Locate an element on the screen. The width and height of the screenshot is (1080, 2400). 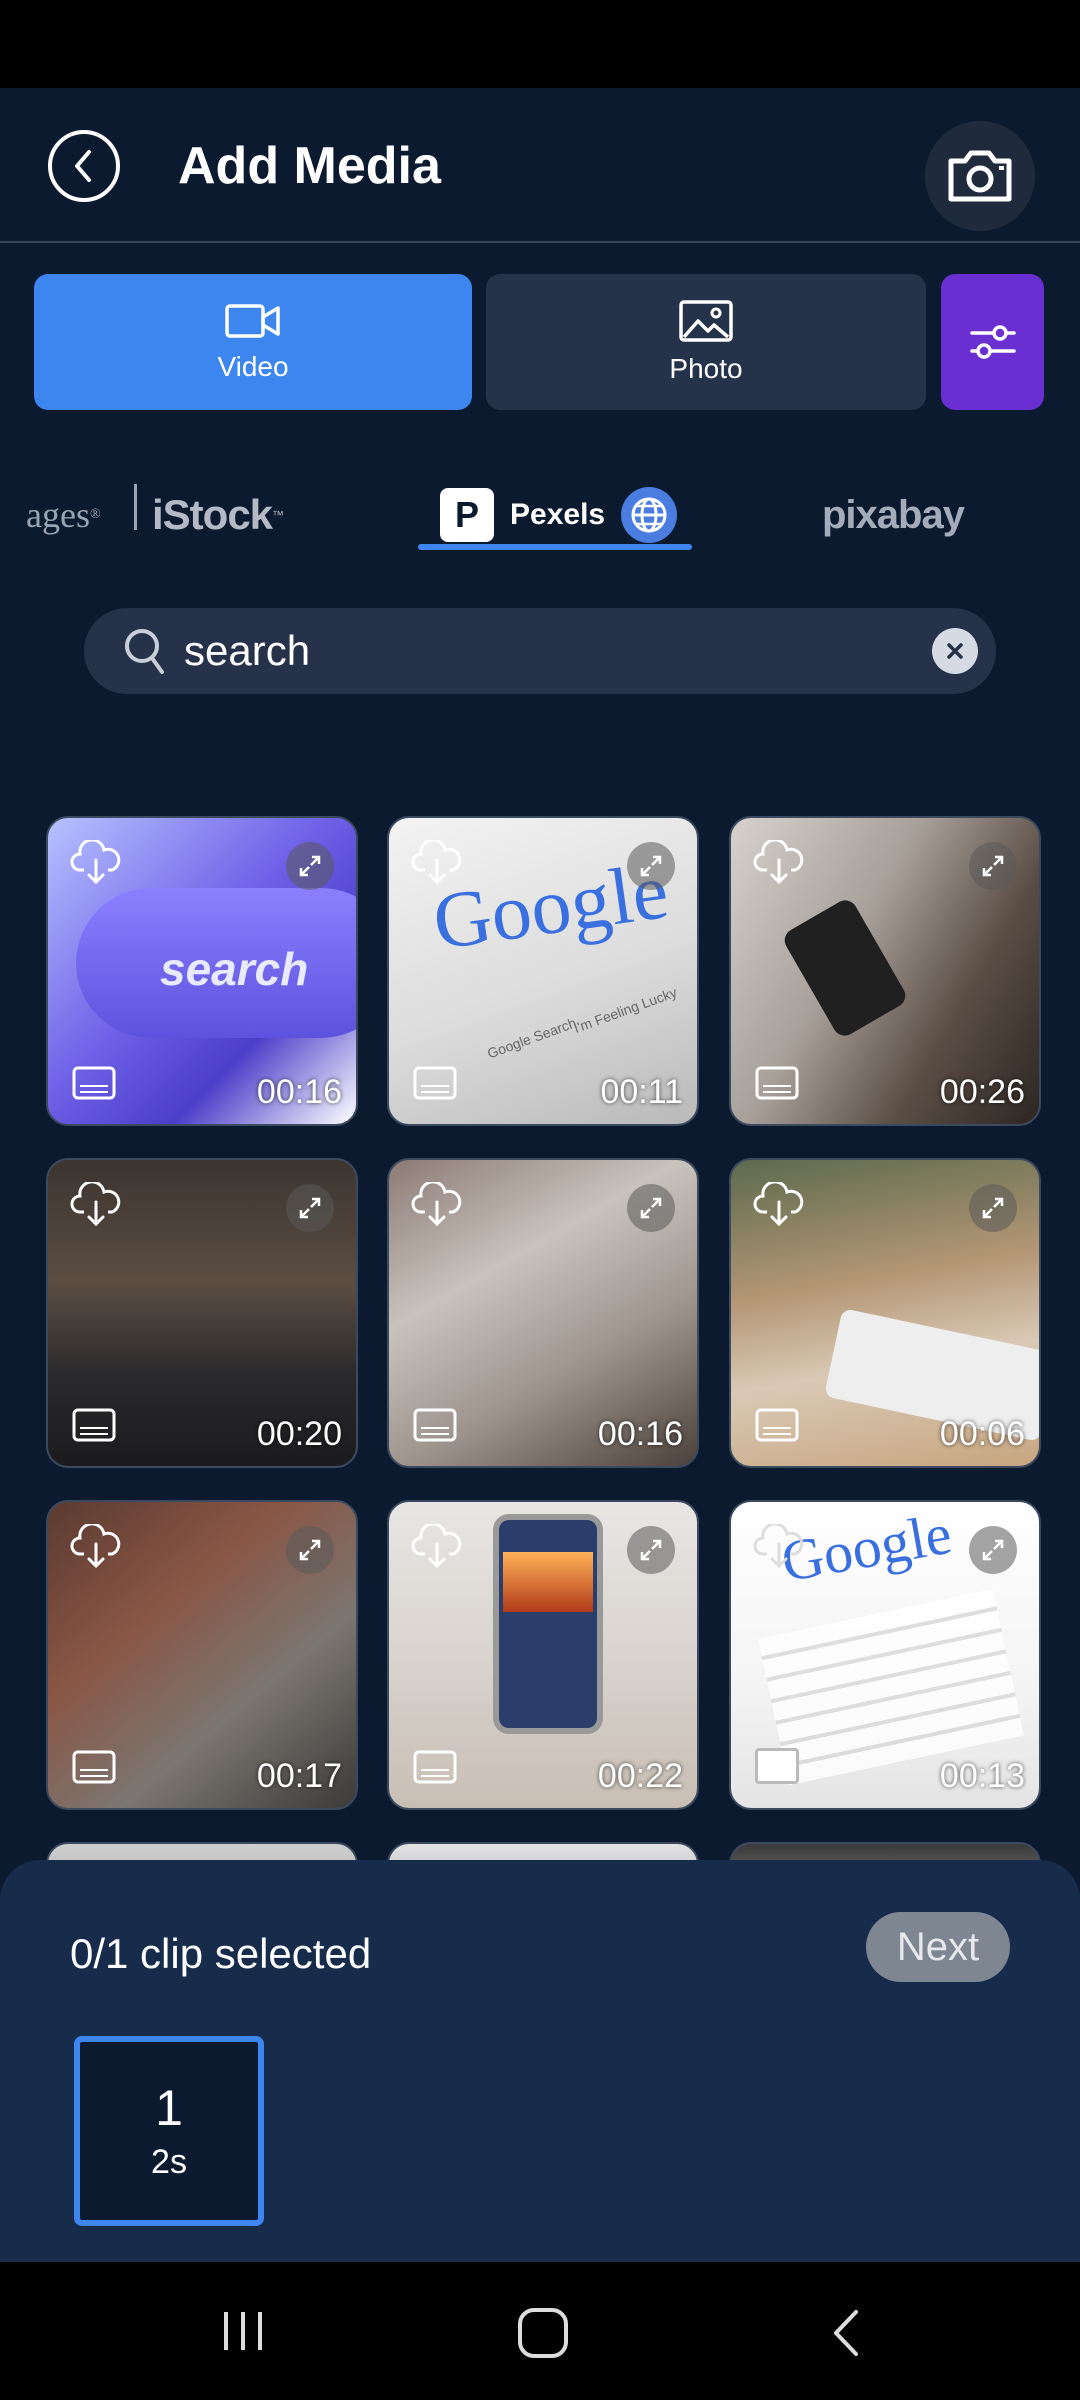
source-pixabay: pixabay is located at coordinates (893, 515).